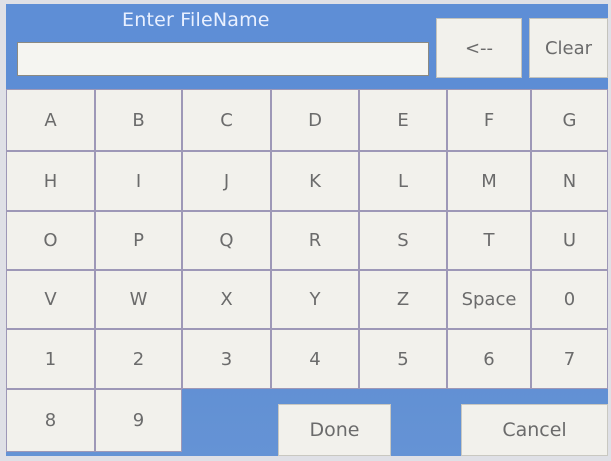 The width and height of the screenshot is (611, 461). I want to click on key-c: C, so click(226, 120).